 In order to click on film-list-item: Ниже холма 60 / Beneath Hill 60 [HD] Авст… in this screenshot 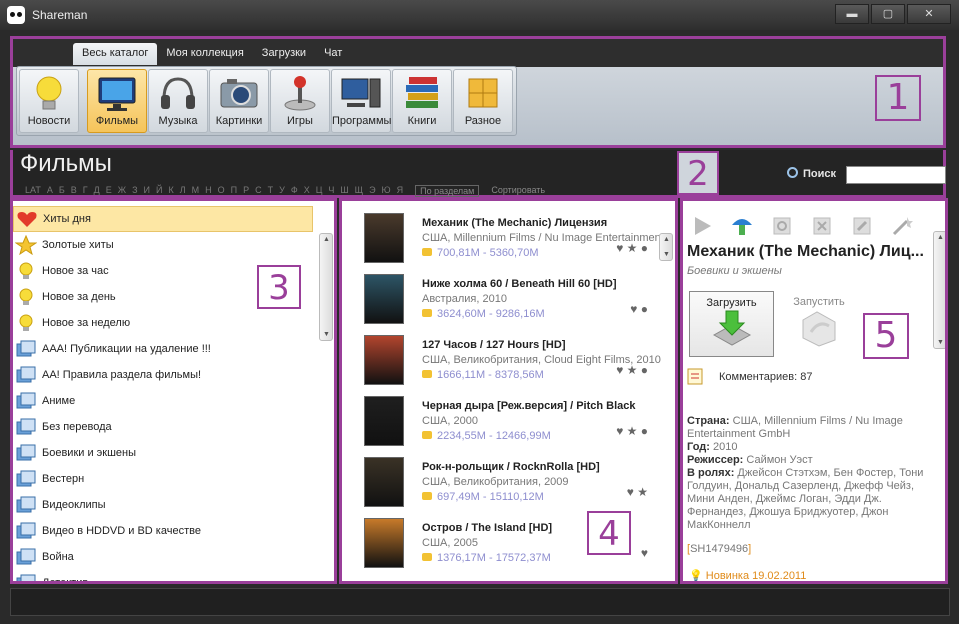, I will do `click(507, 298)`.